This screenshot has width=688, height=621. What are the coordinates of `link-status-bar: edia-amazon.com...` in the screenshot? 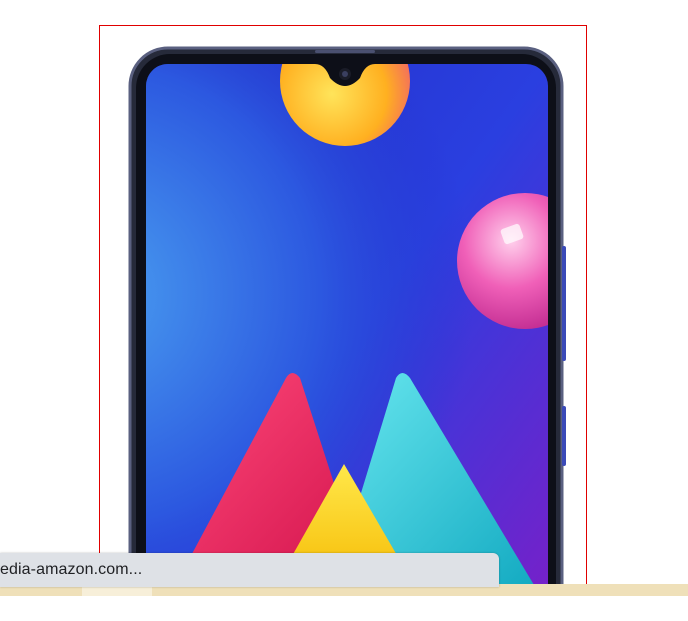 It's located at (249, 570).